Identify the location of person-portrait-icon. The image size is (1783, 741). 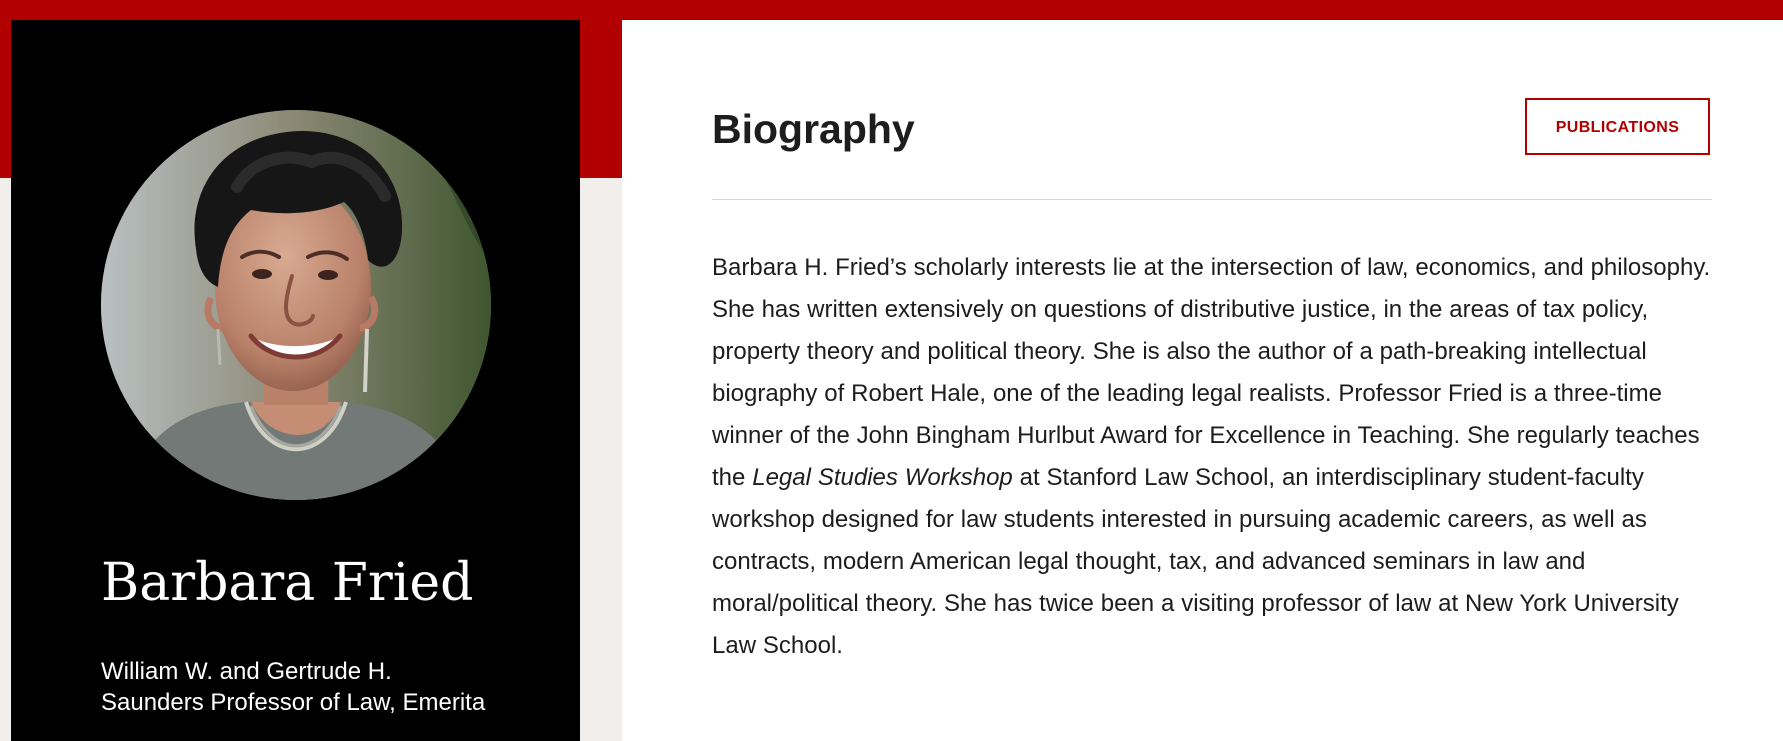
(296, 305).